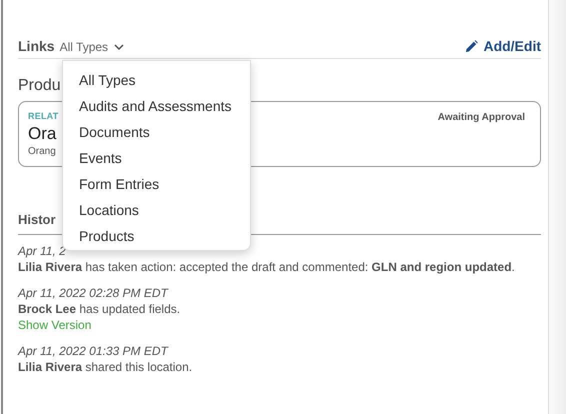  Describe the element at coordinates (503, 46) in the screenshot. I see `add-edit-link: Add/Edit` at that location.